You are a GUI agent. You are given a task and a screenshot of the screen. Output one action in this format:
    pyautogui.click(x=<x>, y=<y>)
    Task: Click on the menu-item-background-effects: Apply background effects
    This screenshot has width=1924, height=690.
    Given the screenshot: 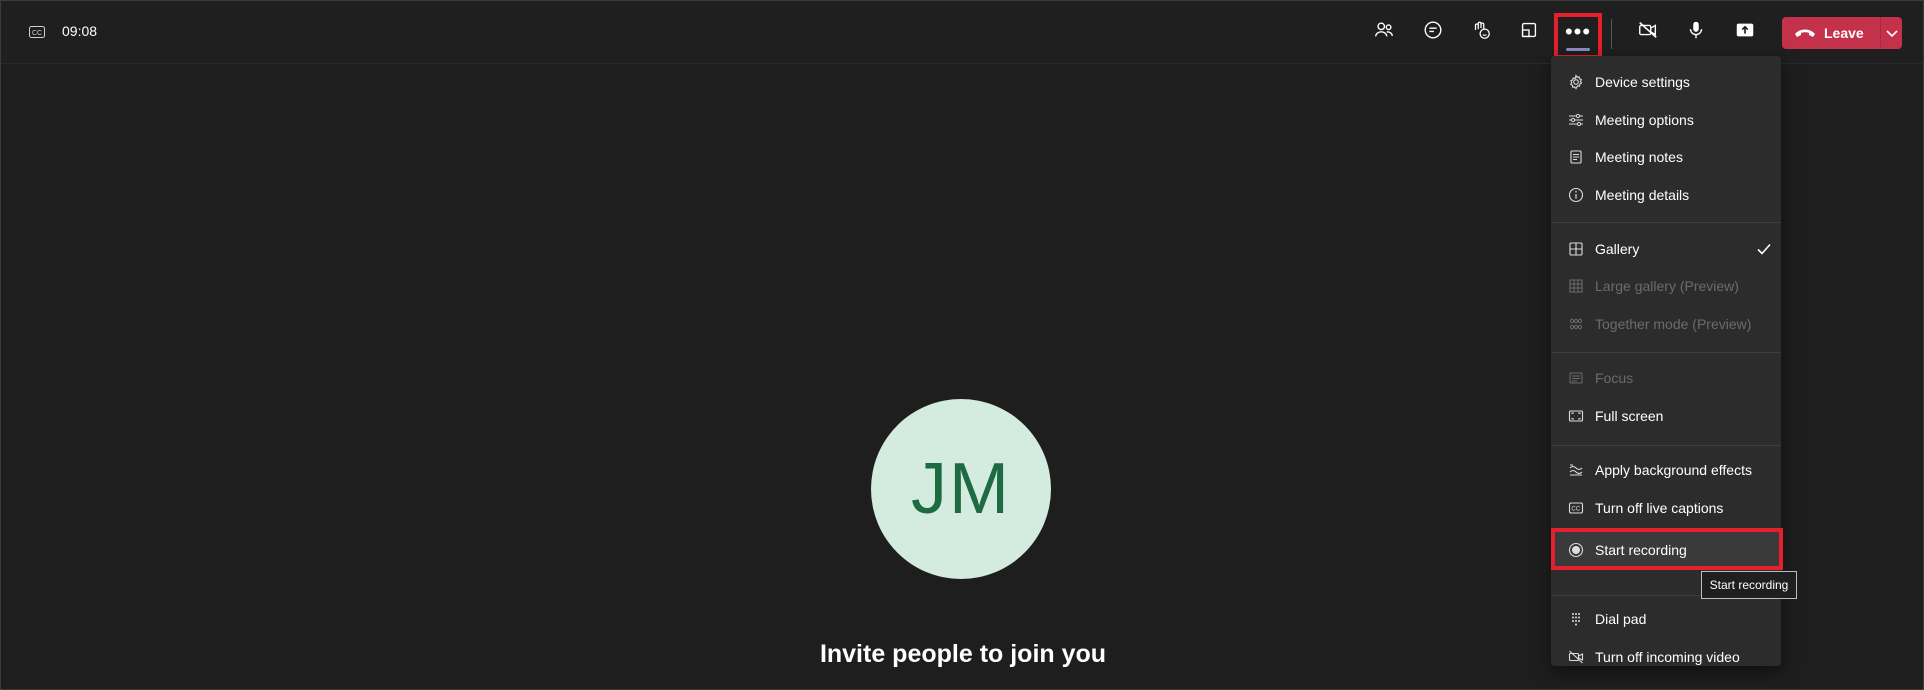 What is the action you would take?
    pyautogui.click(x=1666, y=470)
    